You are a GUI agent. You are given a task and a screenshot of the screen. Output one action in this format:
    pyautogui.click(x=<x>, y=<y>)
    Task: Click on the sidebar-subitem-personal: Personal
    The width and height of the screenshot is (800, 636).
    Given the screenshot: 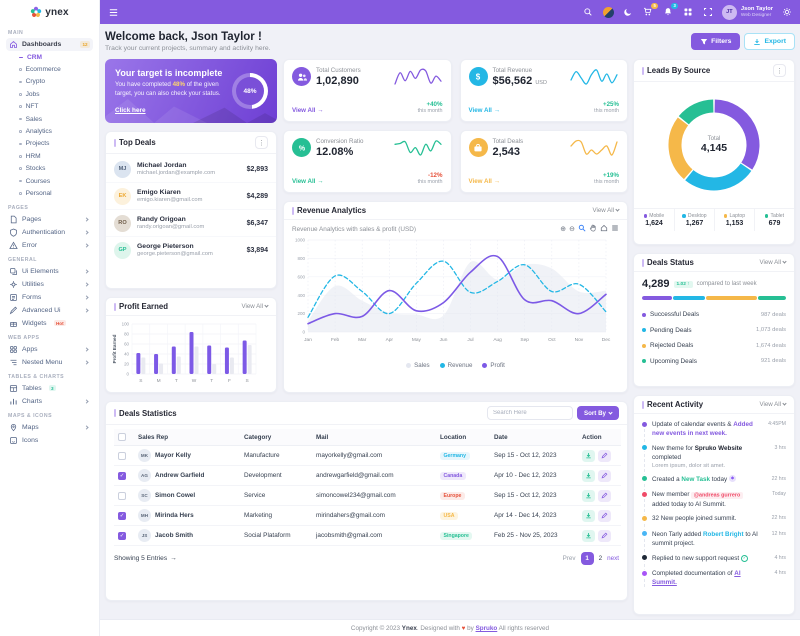 What is the action you would take?
    pyautogui.click(x=49, y=193)
    